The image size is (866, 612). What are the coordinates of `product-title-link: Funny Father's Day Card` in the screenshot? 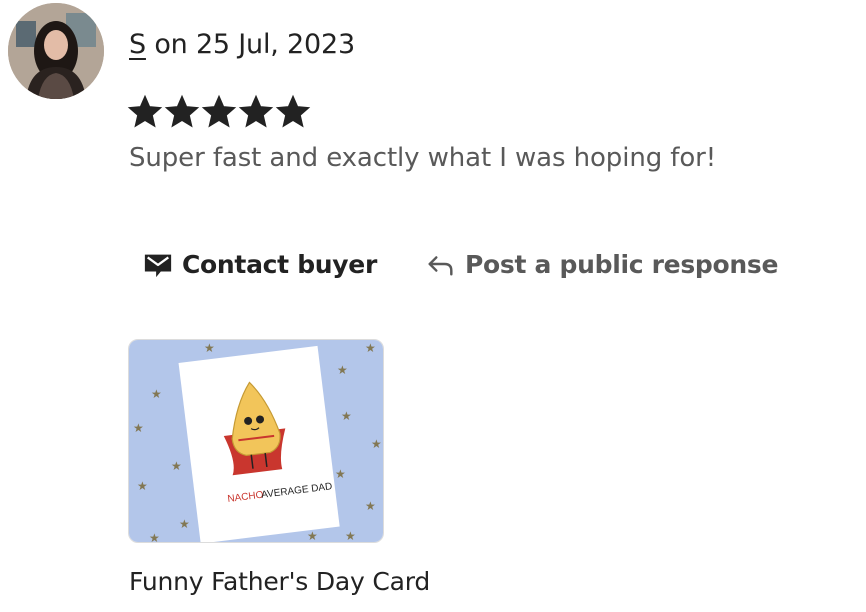 It's located at (279, 582).